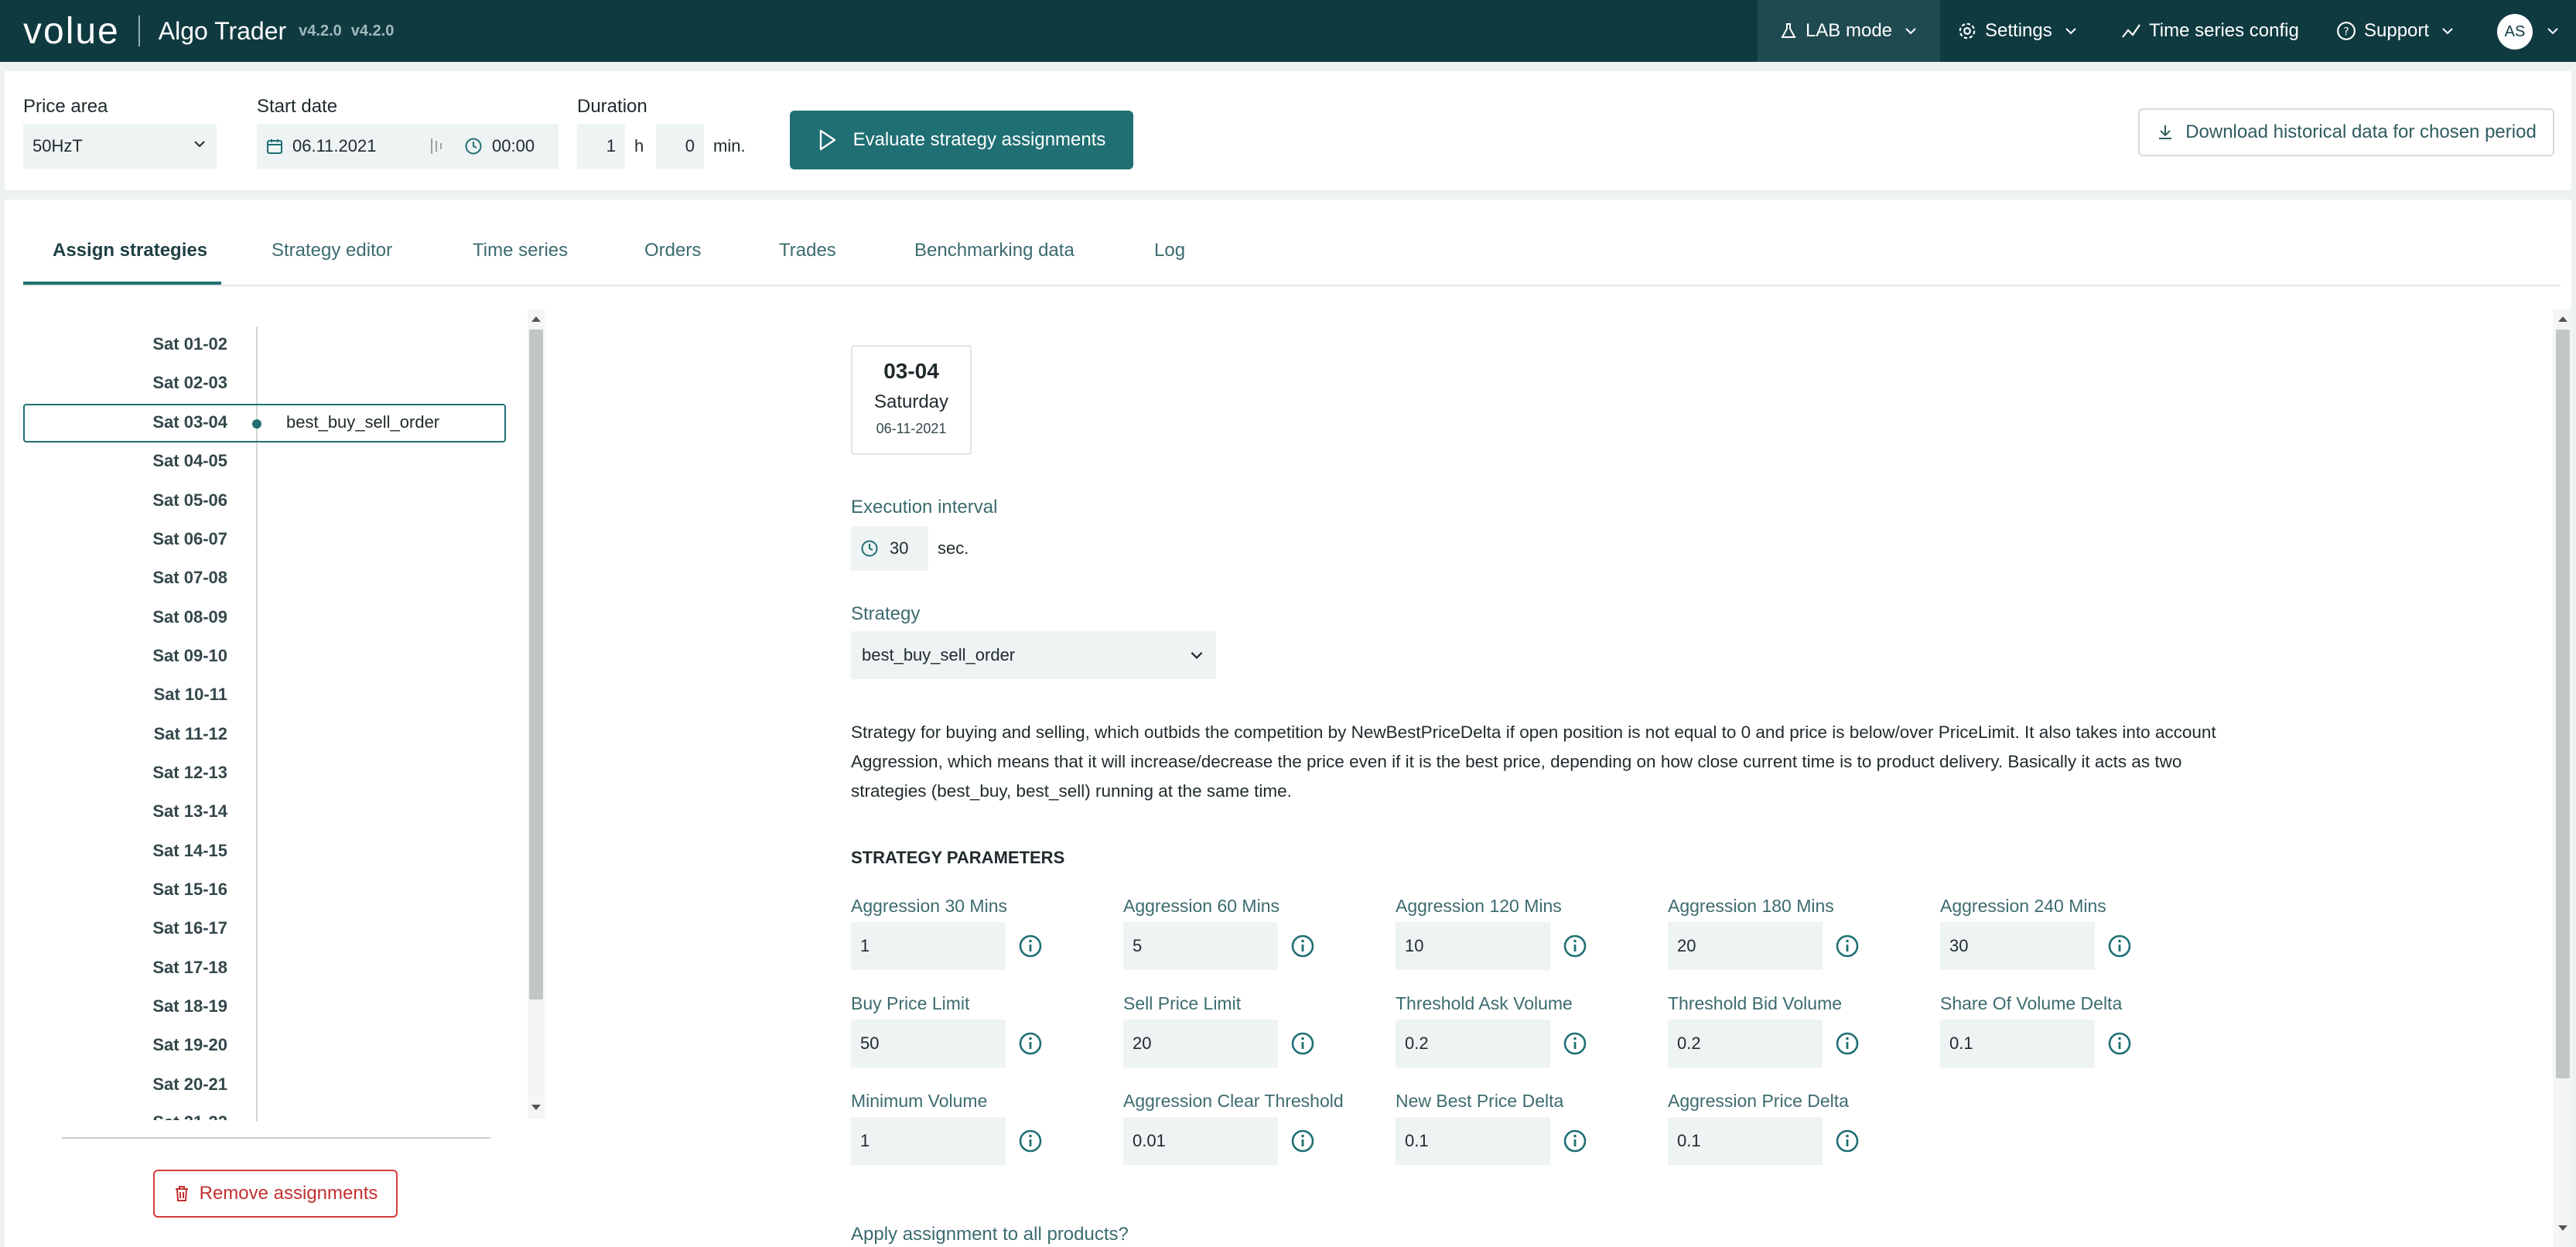 The image size is (2576, 1247). What do you see at coordinates (911, 371) in the screenshot?
I see `date-hours: 03-04` at bounding box center [911, 371].